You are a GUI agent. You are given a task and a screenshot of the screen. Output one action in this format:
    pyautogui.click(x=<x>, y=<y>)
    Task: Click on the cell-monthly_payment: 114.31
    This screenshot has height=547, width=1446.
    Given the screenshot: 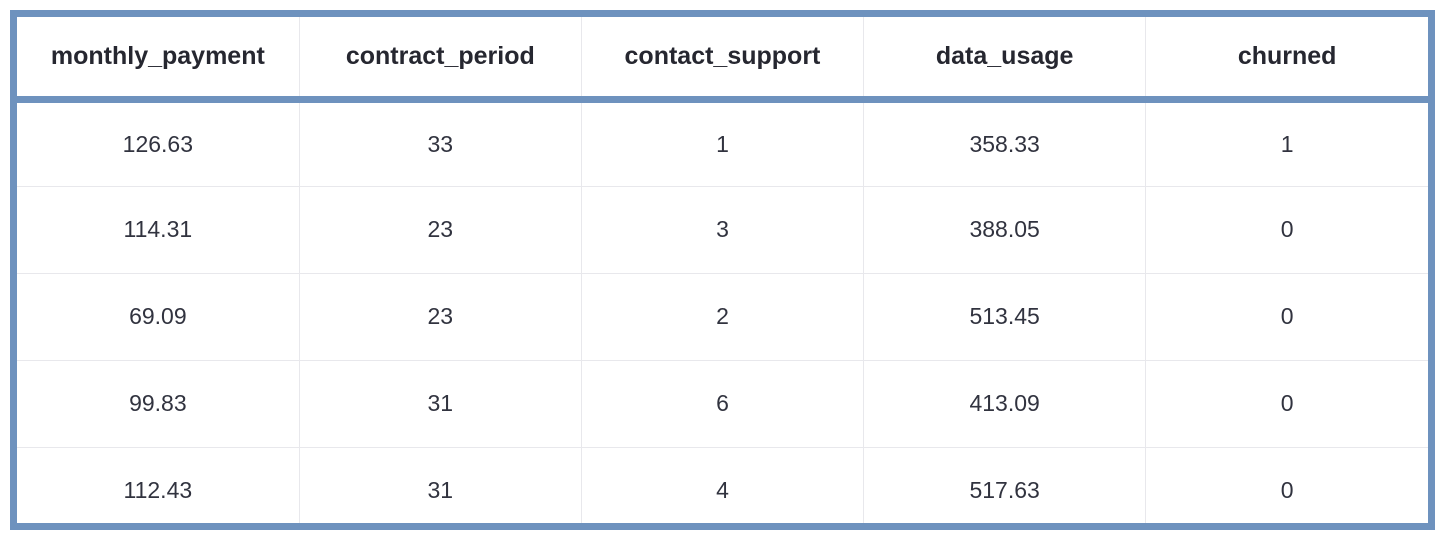 What is the action you would take?
    pyautogui.click(x=158, y=230)
    